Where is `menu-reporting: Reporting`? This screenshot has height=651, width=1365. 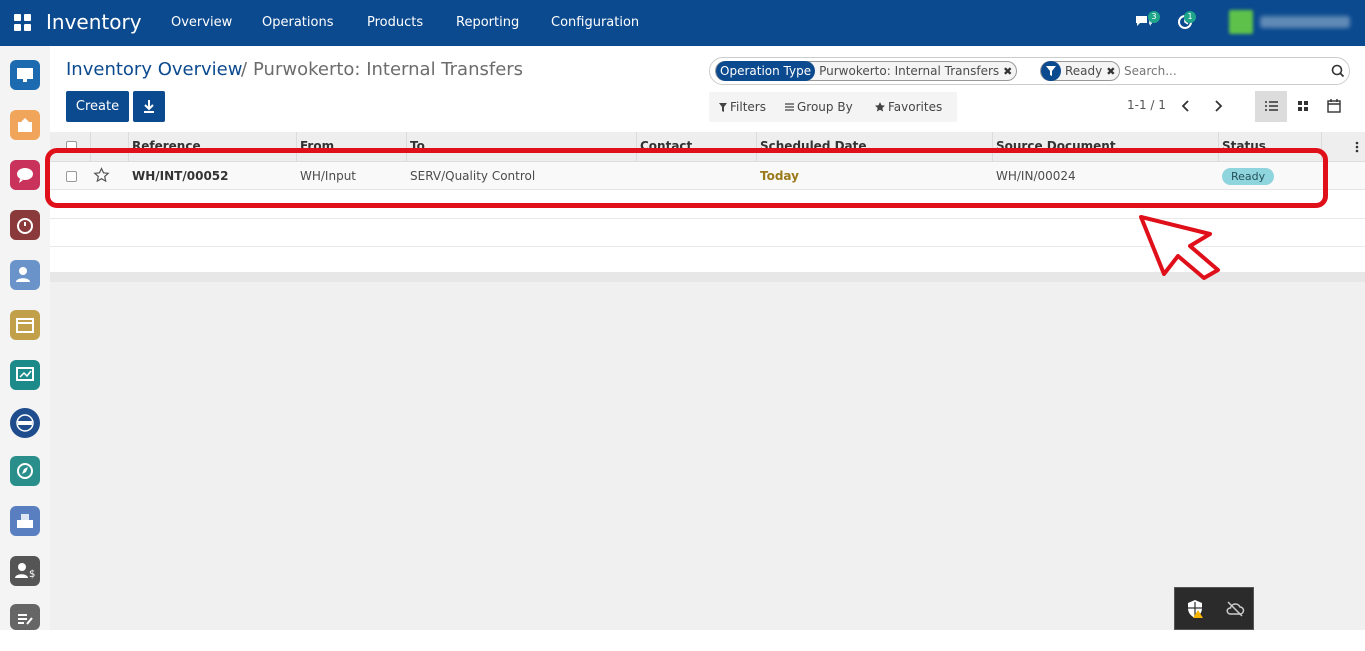 menu-reporting: Reporting is located at coordinates (487, 22).